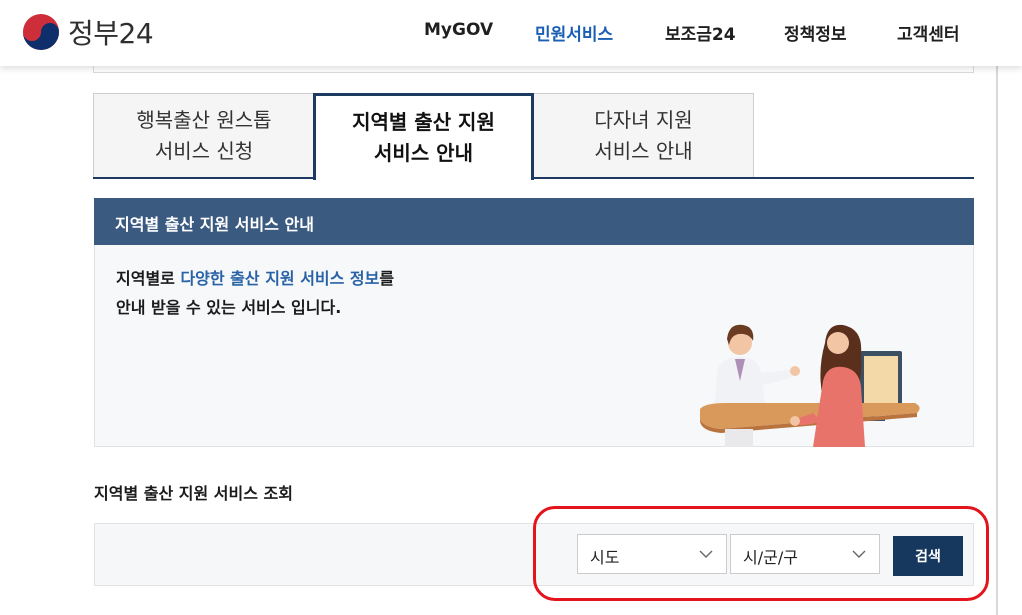  Describe the element at coordinates (574, 32) in the screenshot. I see `nav-civil-services: 민원서비스` at that location.